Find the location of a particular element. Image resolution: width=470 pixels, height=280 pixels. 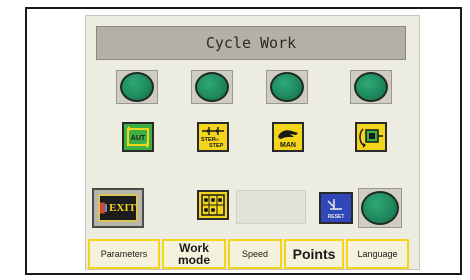

grid-pattern-button is located at coordinates (213, 205).